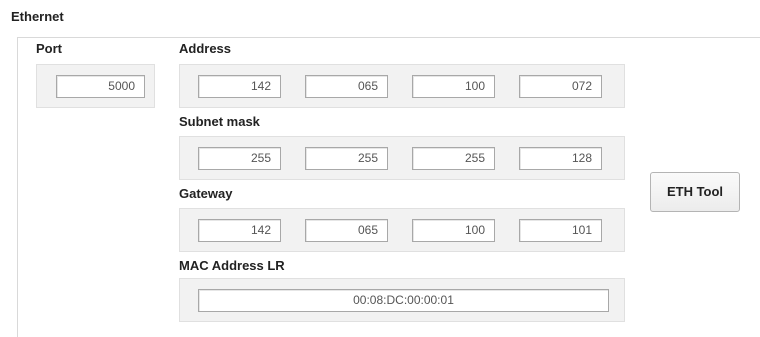 This screenshot has width=760, height=337. Describe the element at coordinates (453, 230) in the screenshot. I see `gateway-octet-3: 100` at that location.